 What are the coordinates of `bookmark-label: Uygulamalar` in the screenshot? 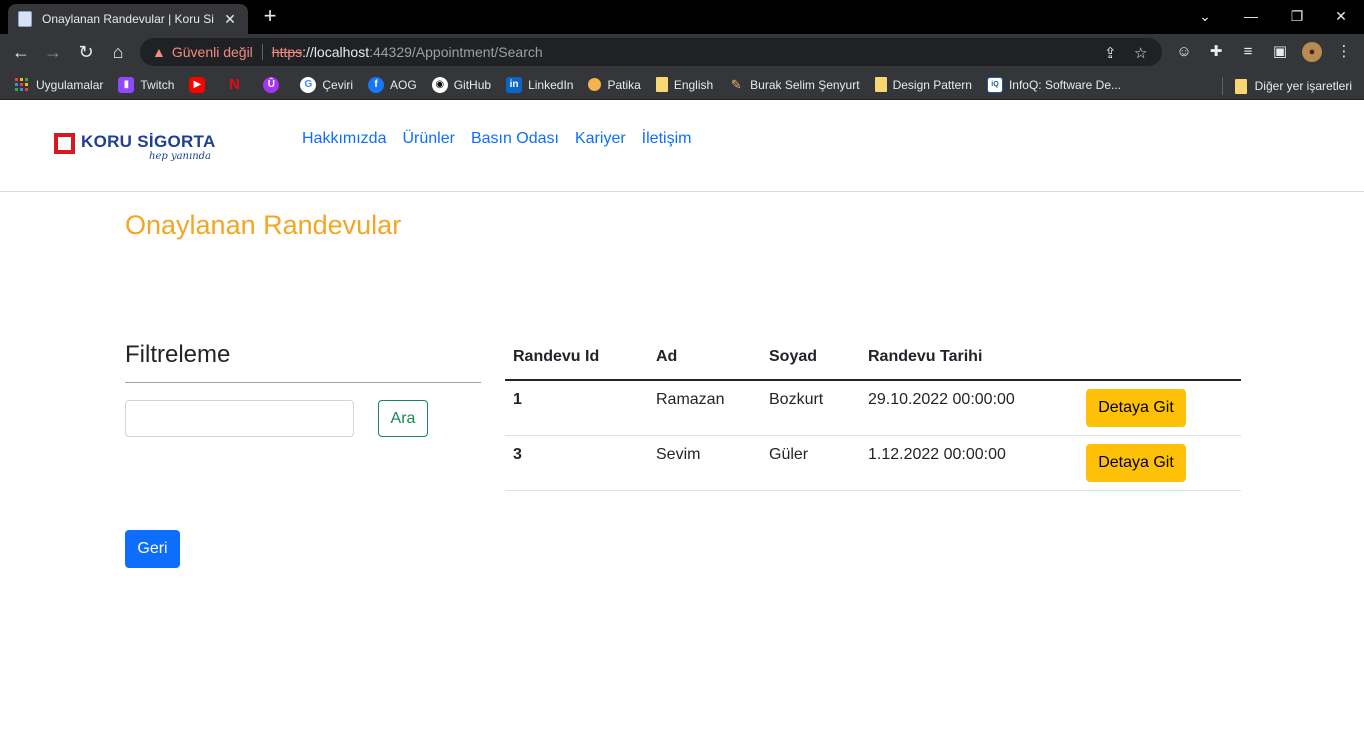 It's located at (70, 84).